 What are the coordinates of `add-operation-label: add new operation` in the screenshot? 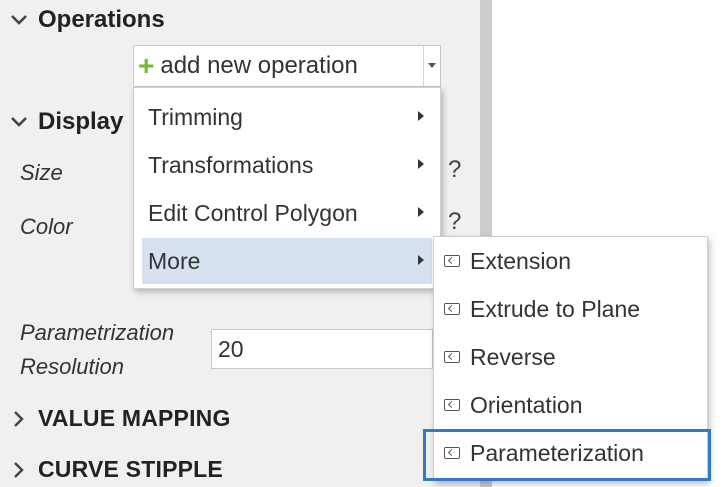 It's located at (259, 65).